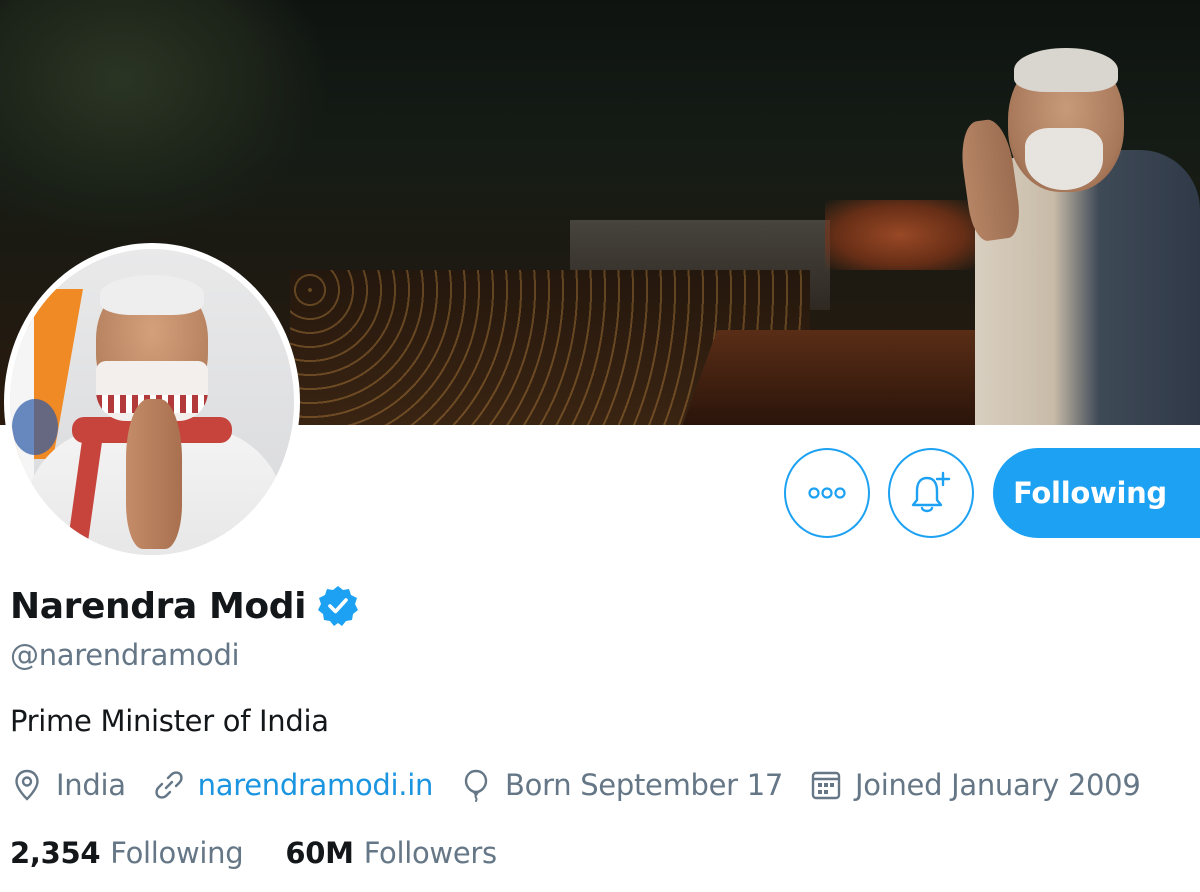 Image resolution: width=1200 pixels, height=892 pixels. I want to click on map-pin-icon, so click(27, 785).